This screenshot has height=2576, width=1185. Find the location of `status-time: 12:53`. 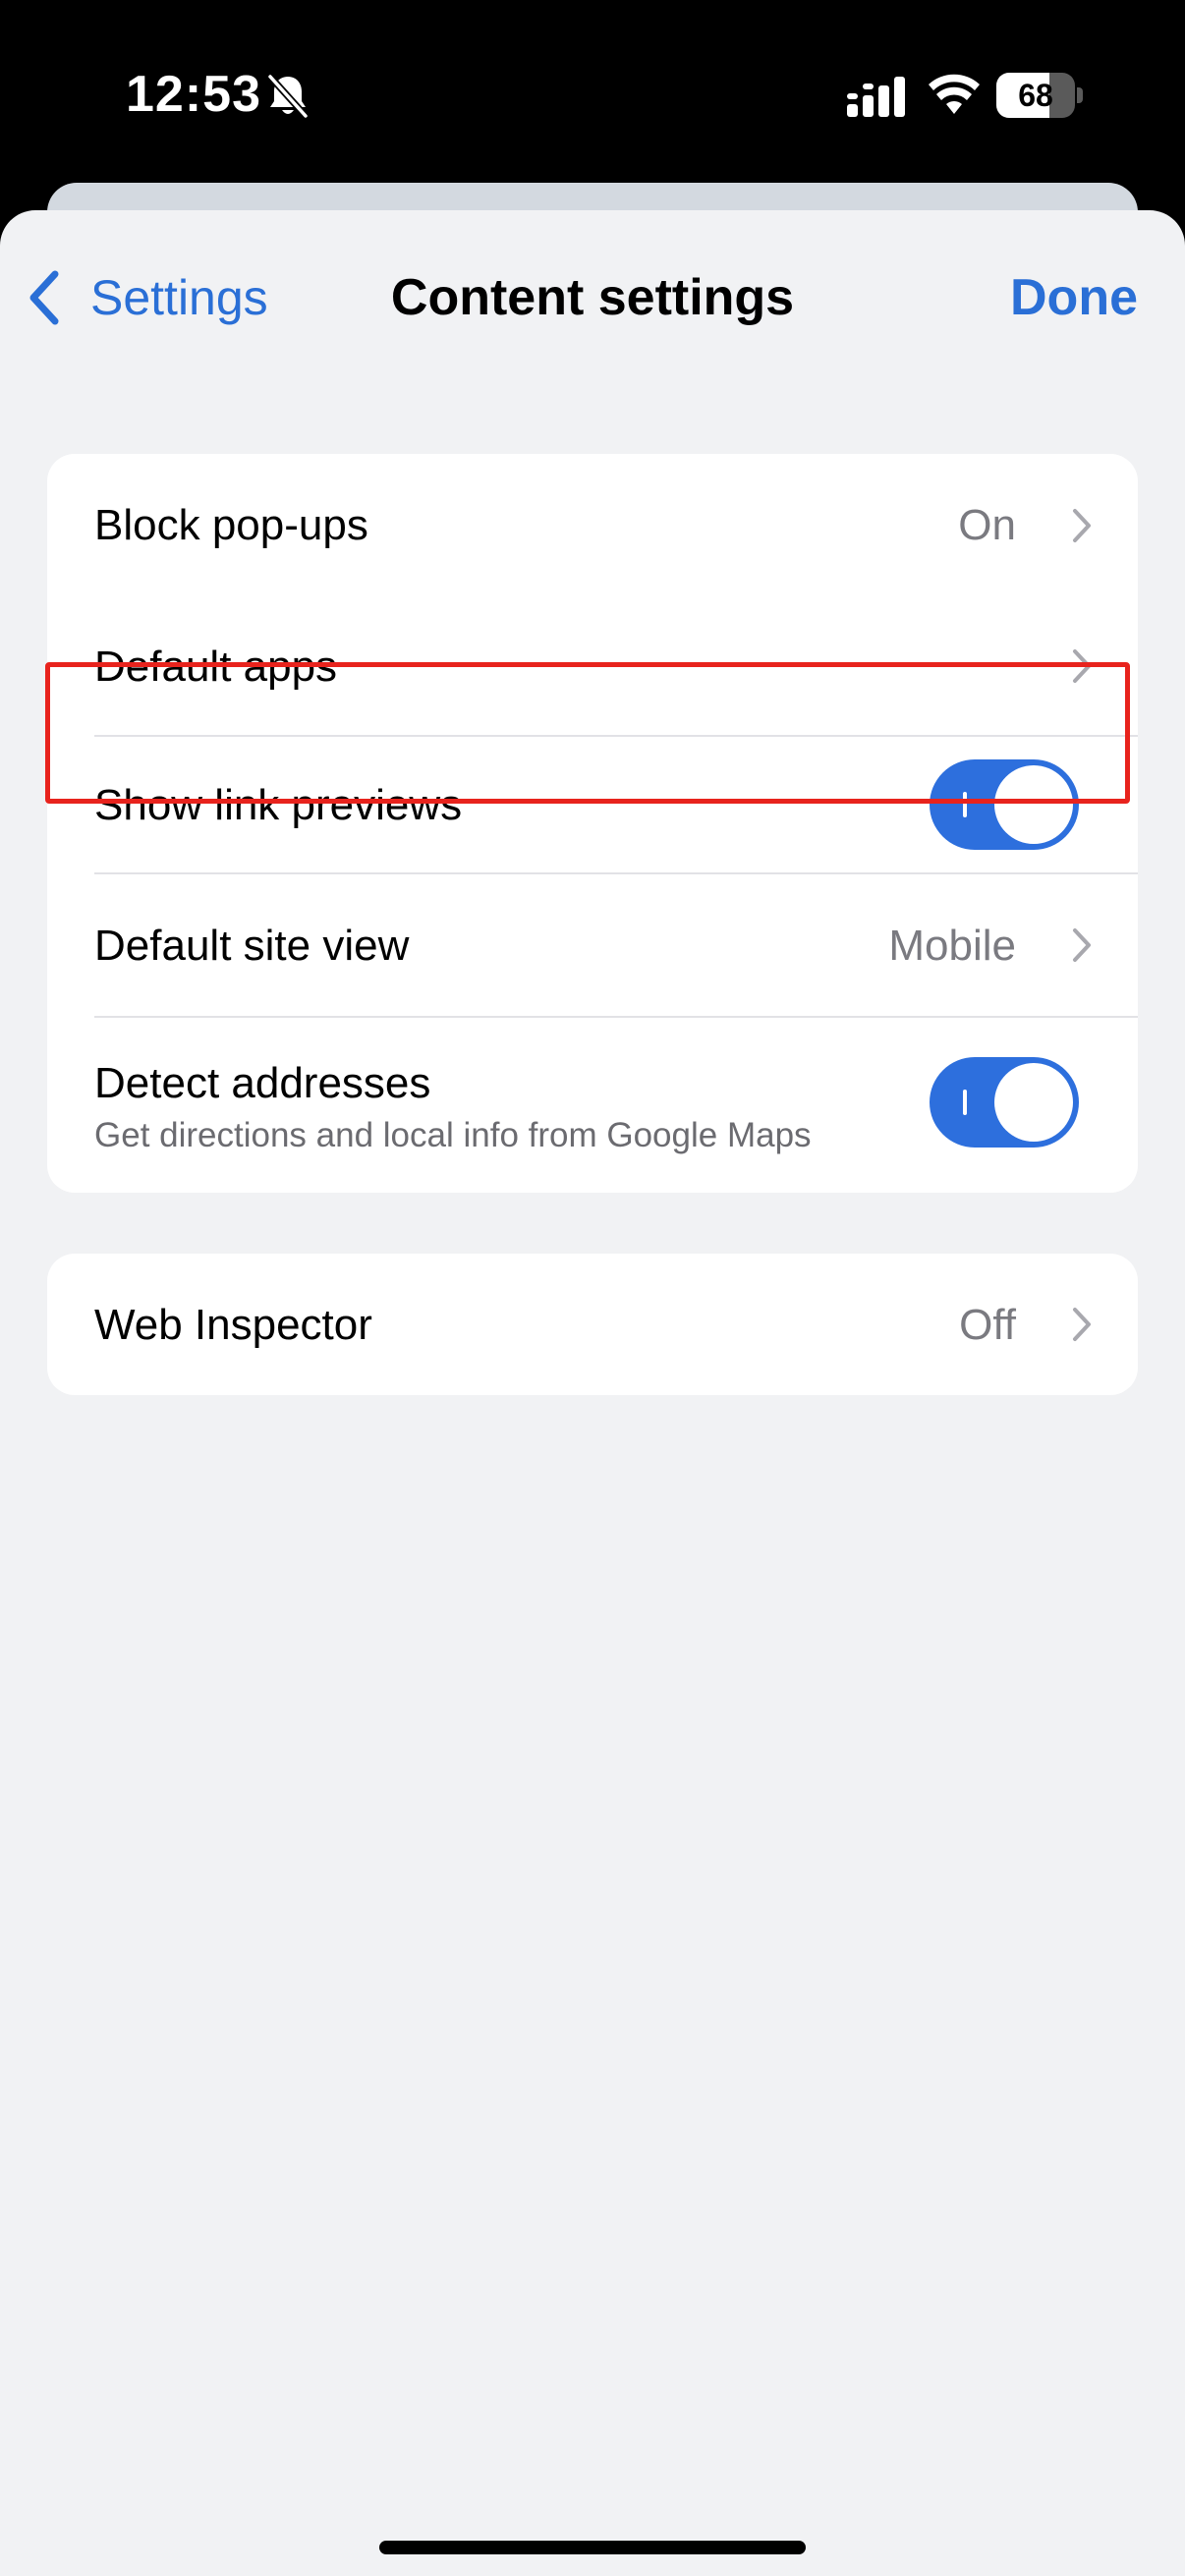

status-time: 12:53 is located at coordinates (194, 94).